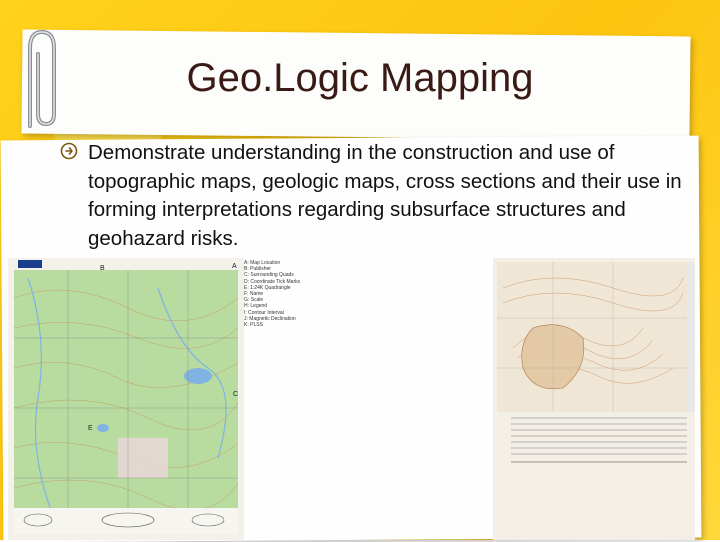 The image size is (720, 542). Describe the element at coordinates (594, 399) in the screenshot. I see `geologic-map-image` at that location.